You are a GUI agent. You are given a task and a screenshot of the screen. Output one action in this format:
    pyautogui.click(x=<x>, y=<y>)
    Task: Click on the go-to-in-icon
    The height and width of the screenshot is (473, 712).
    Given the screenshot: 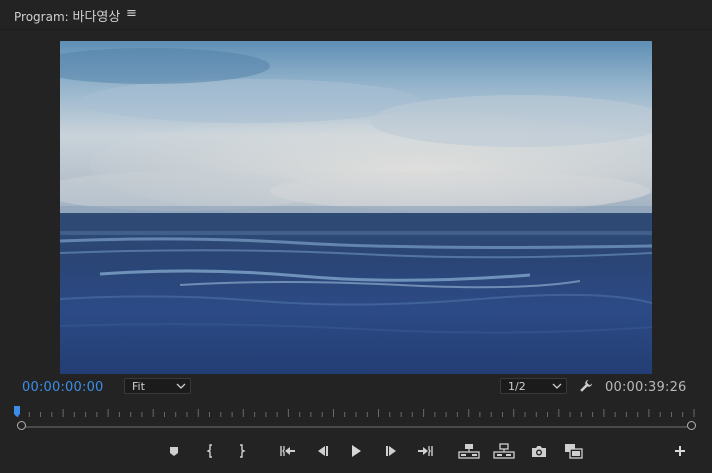 What is the action you would take?
    pyautogui.click(x=287, y=451)
    